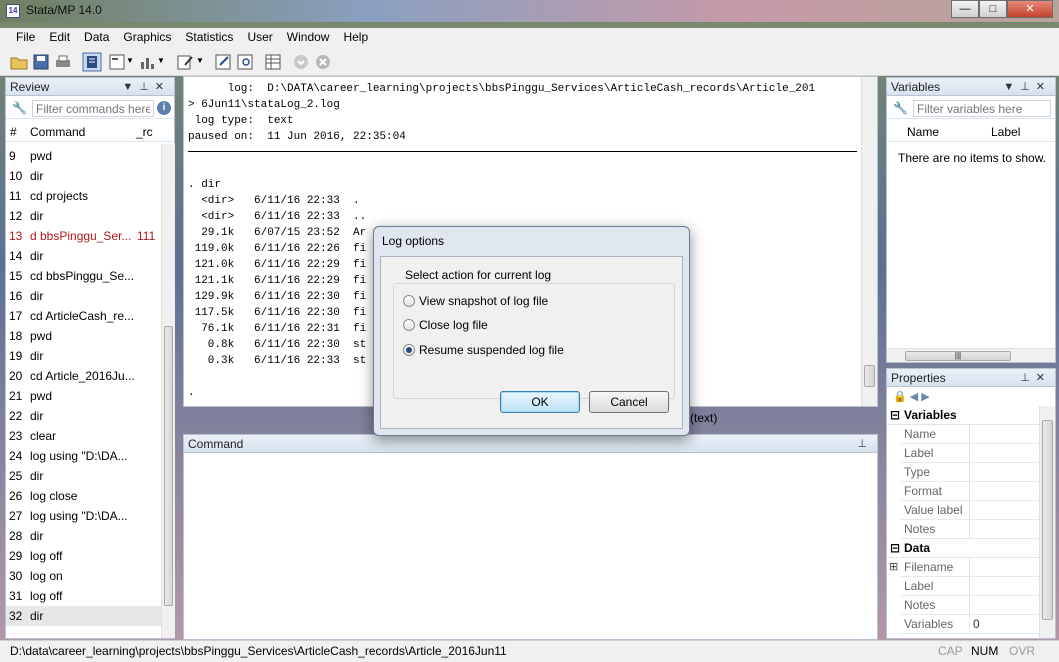 The image size is (1059, 662). What do you see at coordinates (409, 350) in the screenshot?
I see `radio-button-selected-icon` at bounding box center [409, 350].